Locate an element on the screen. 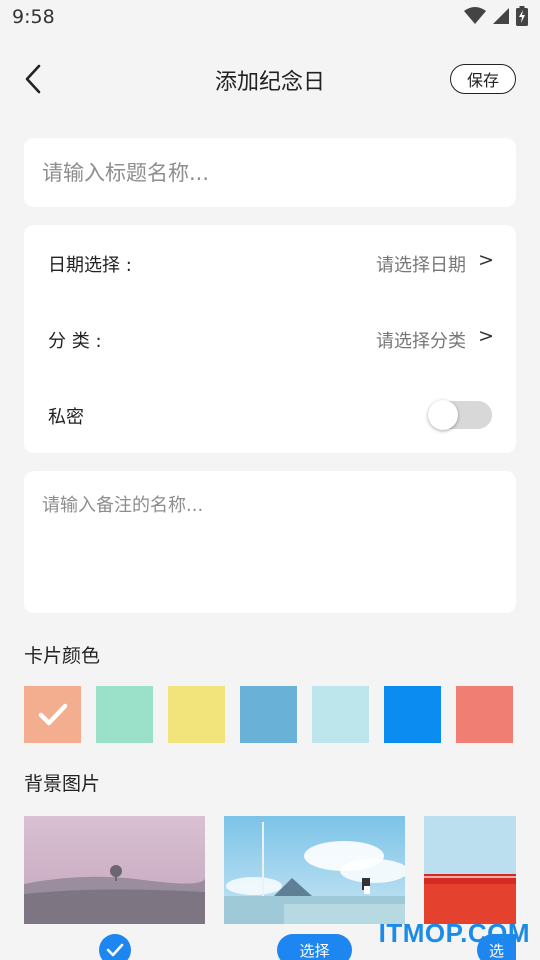 Image resolution: width=540 pixels, height=960 pixels. note-card is located at coordinates (270, 542).